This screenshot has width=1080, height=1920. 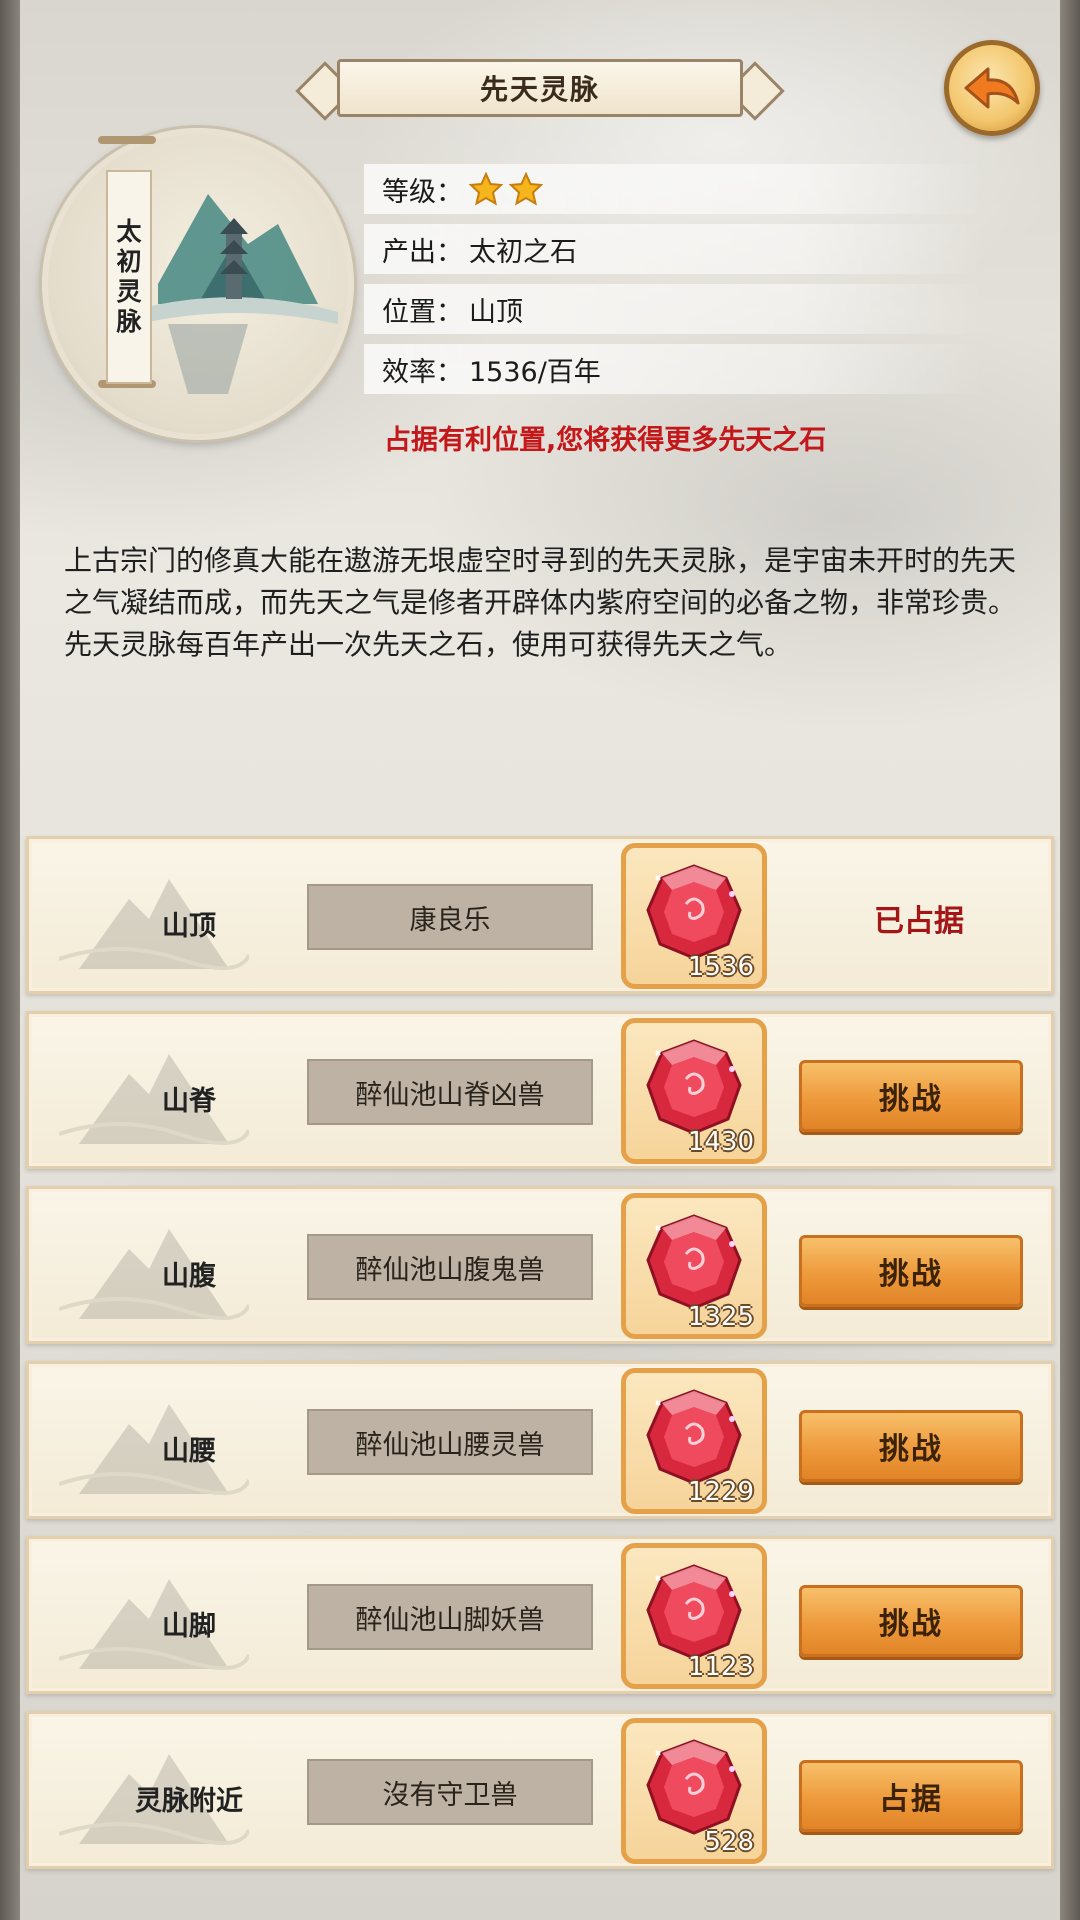 I want to click on gem-count: 1229, so click(x=720, y=1492).